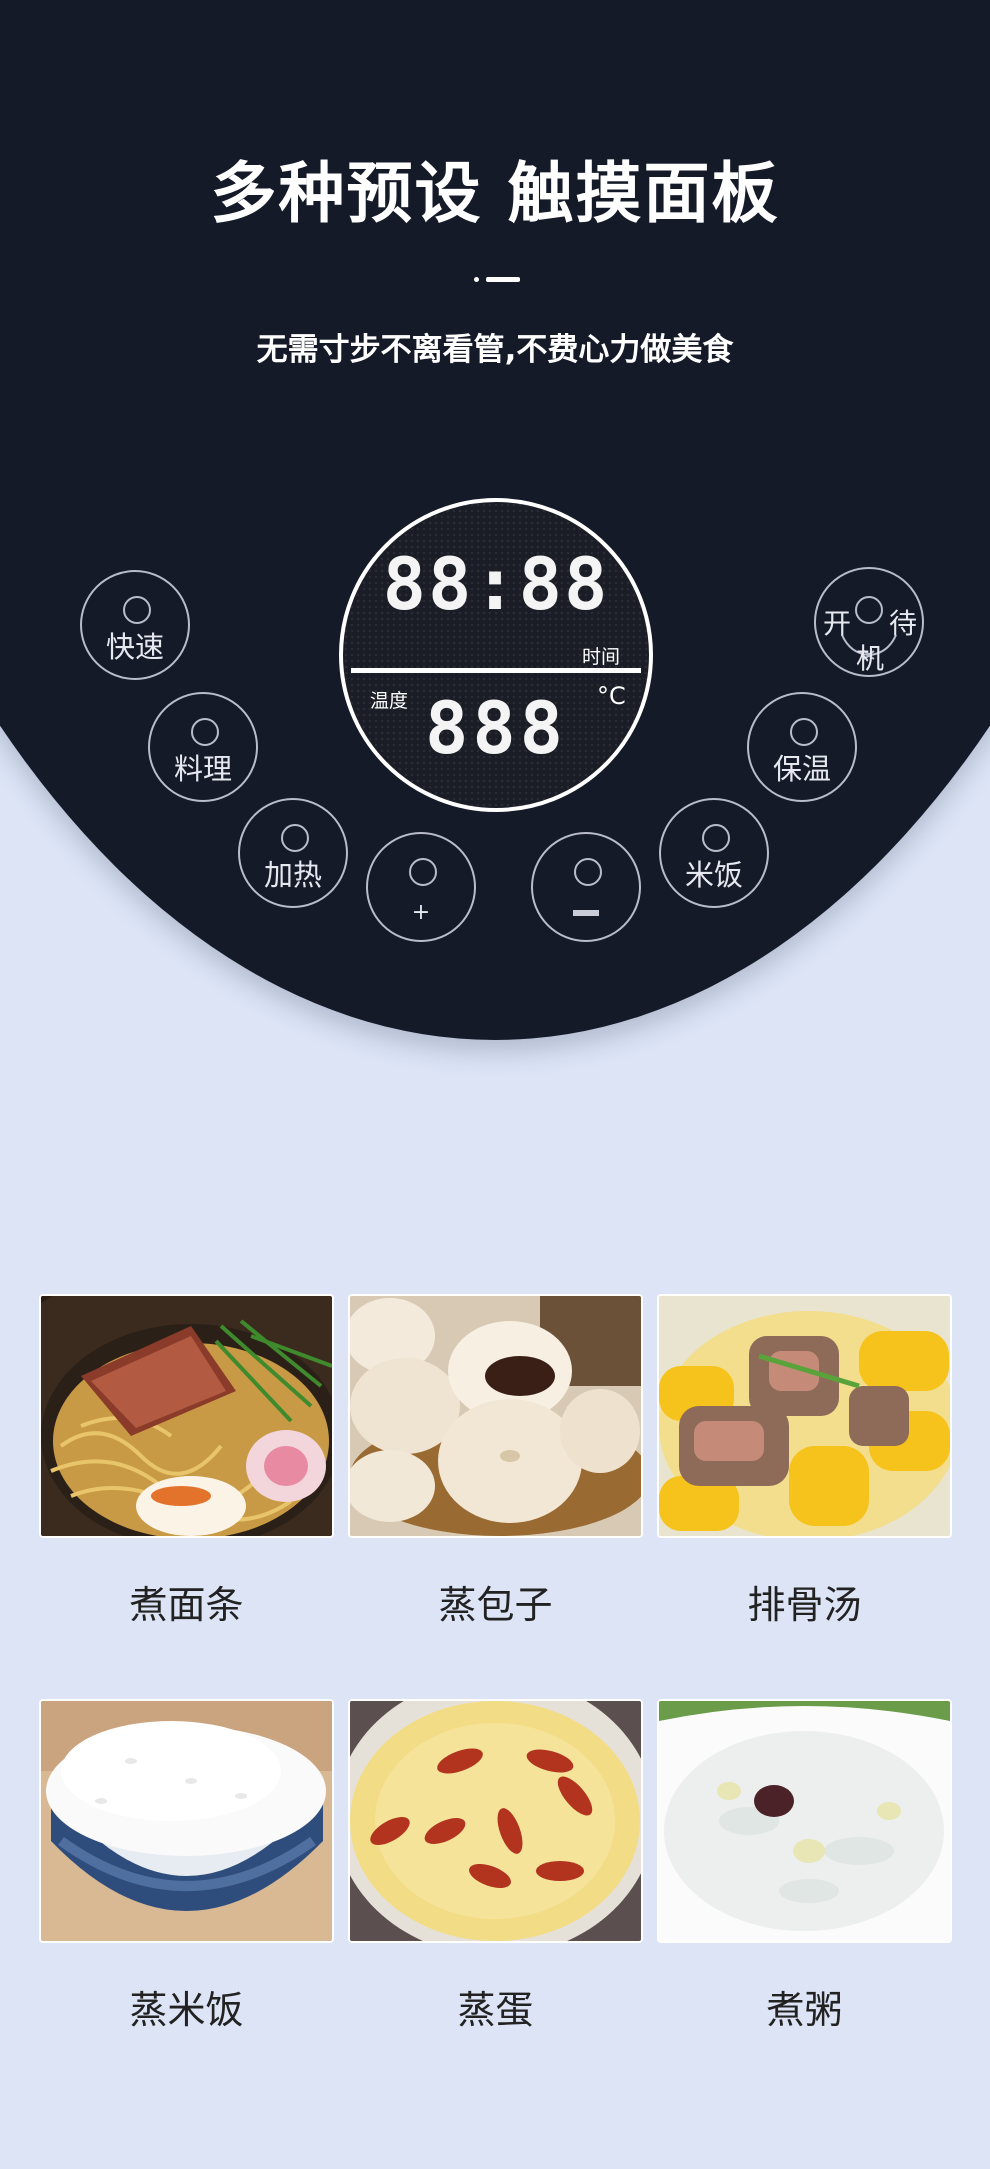 The image size is (990, 2169). What do you see at coordinates (601, 657) in the screenshot?
I see `time-label: 时间` at bounding box center [601, 657].